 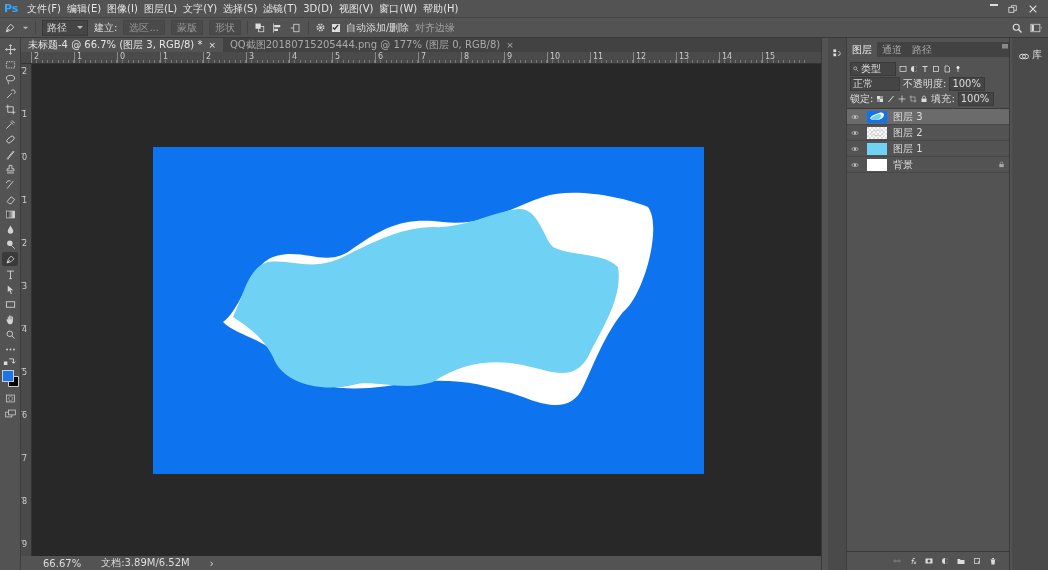 What do you see at coordinates (928, 133) in the screenshot?
I see `layer-row: 图层 2` at bounding box center [928, 133].